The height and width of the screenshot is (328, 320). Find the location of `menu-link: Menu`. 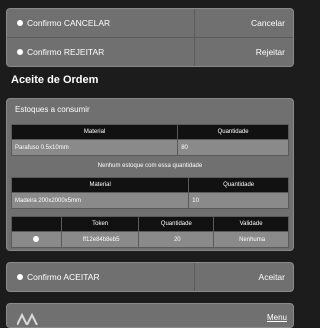

menu-link: Menu is located at coordinates (277, 317).